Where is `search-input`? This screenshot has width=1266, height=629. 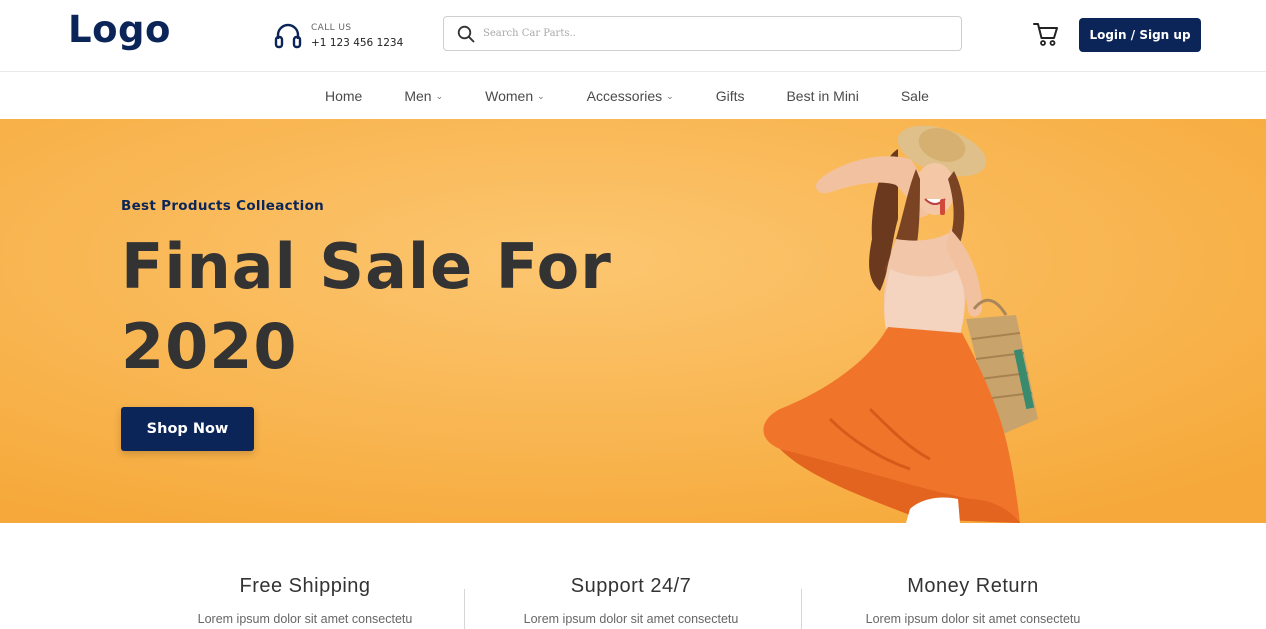
search-input is located at coordinates (703, 33).